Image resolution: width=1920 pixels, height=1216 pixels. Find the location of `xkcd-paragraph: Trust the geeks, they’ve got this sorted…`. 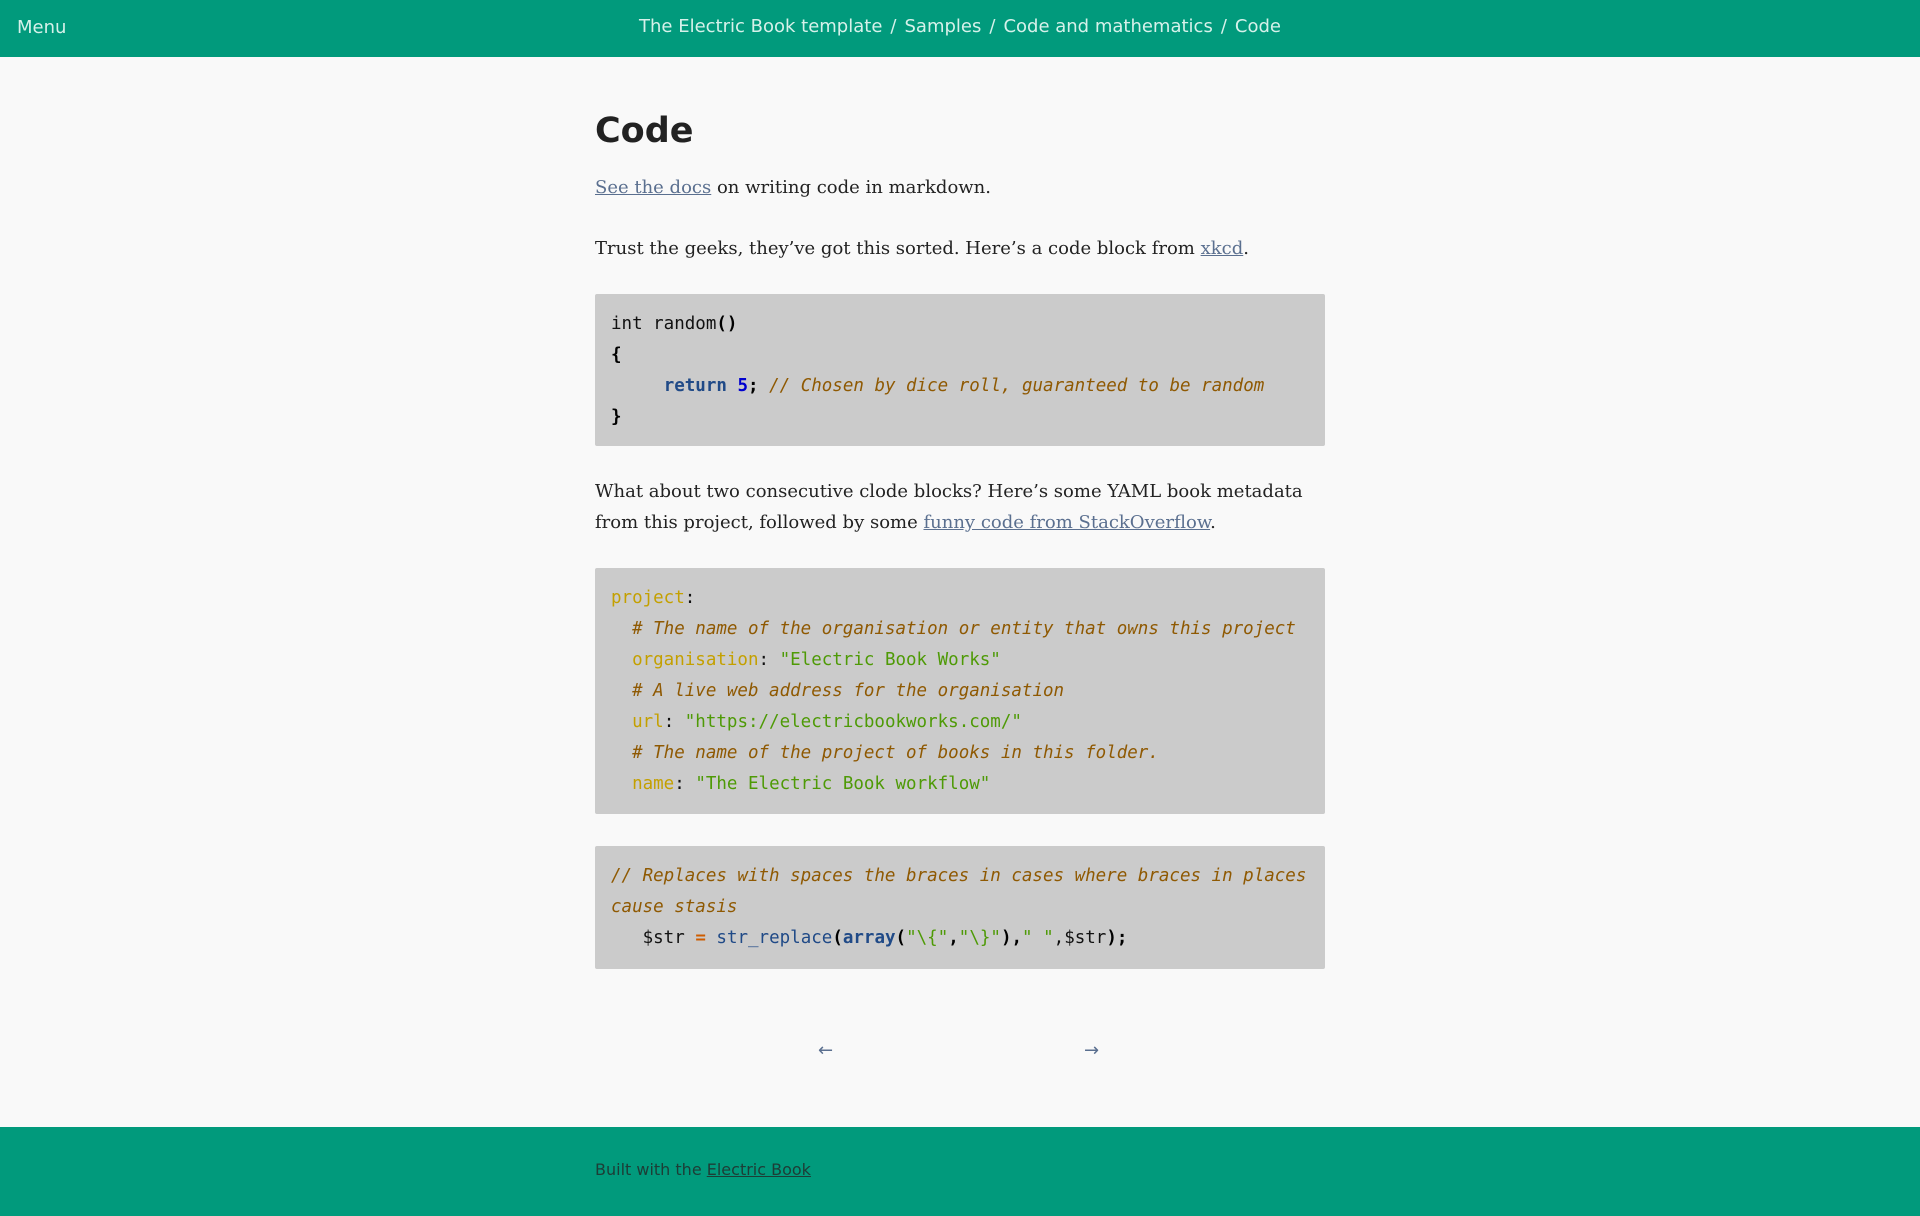

xkcd-paragraph: Trust the geeks, they’ve got this sorted… is located at coordinates (960, 248).